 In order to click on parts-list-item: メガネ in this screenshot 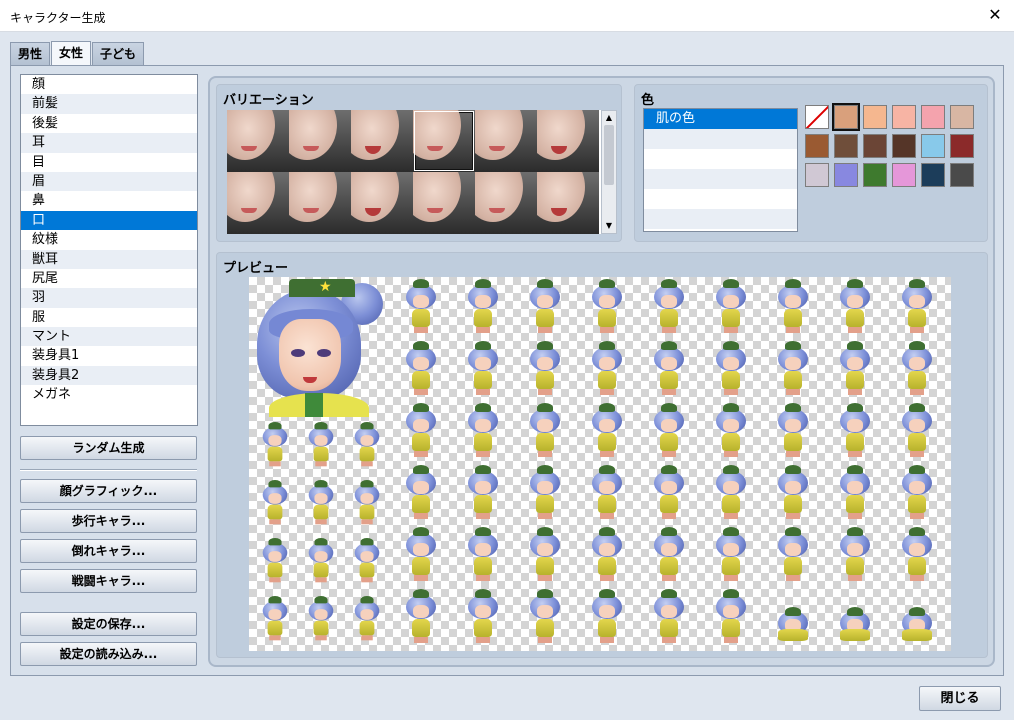, I will do `click(109, 394)`.